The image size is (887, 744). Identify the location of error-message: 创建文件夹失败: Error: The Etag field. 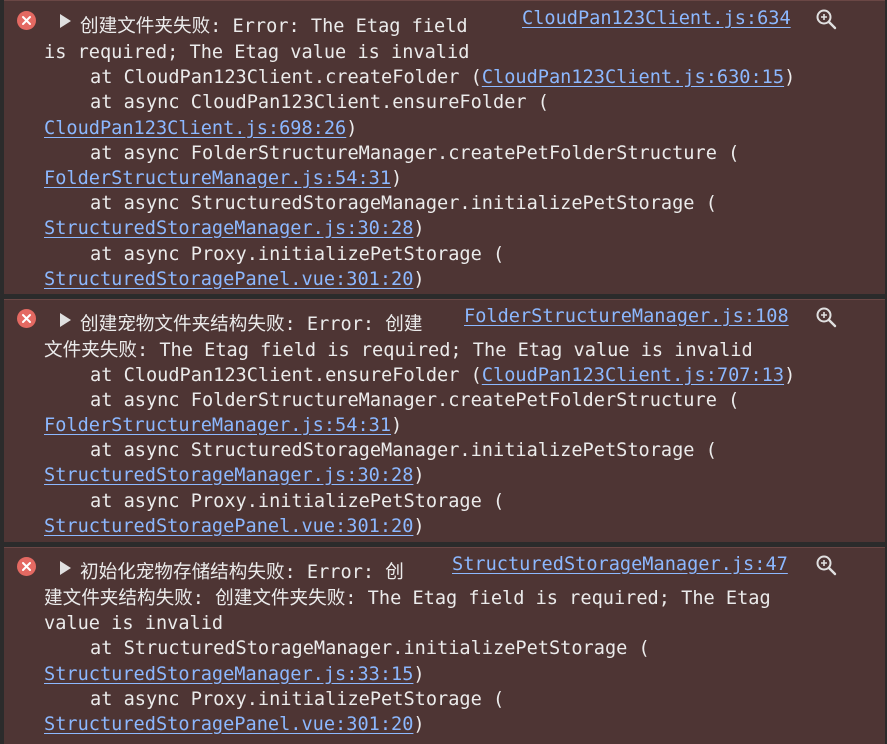
(274, 26).